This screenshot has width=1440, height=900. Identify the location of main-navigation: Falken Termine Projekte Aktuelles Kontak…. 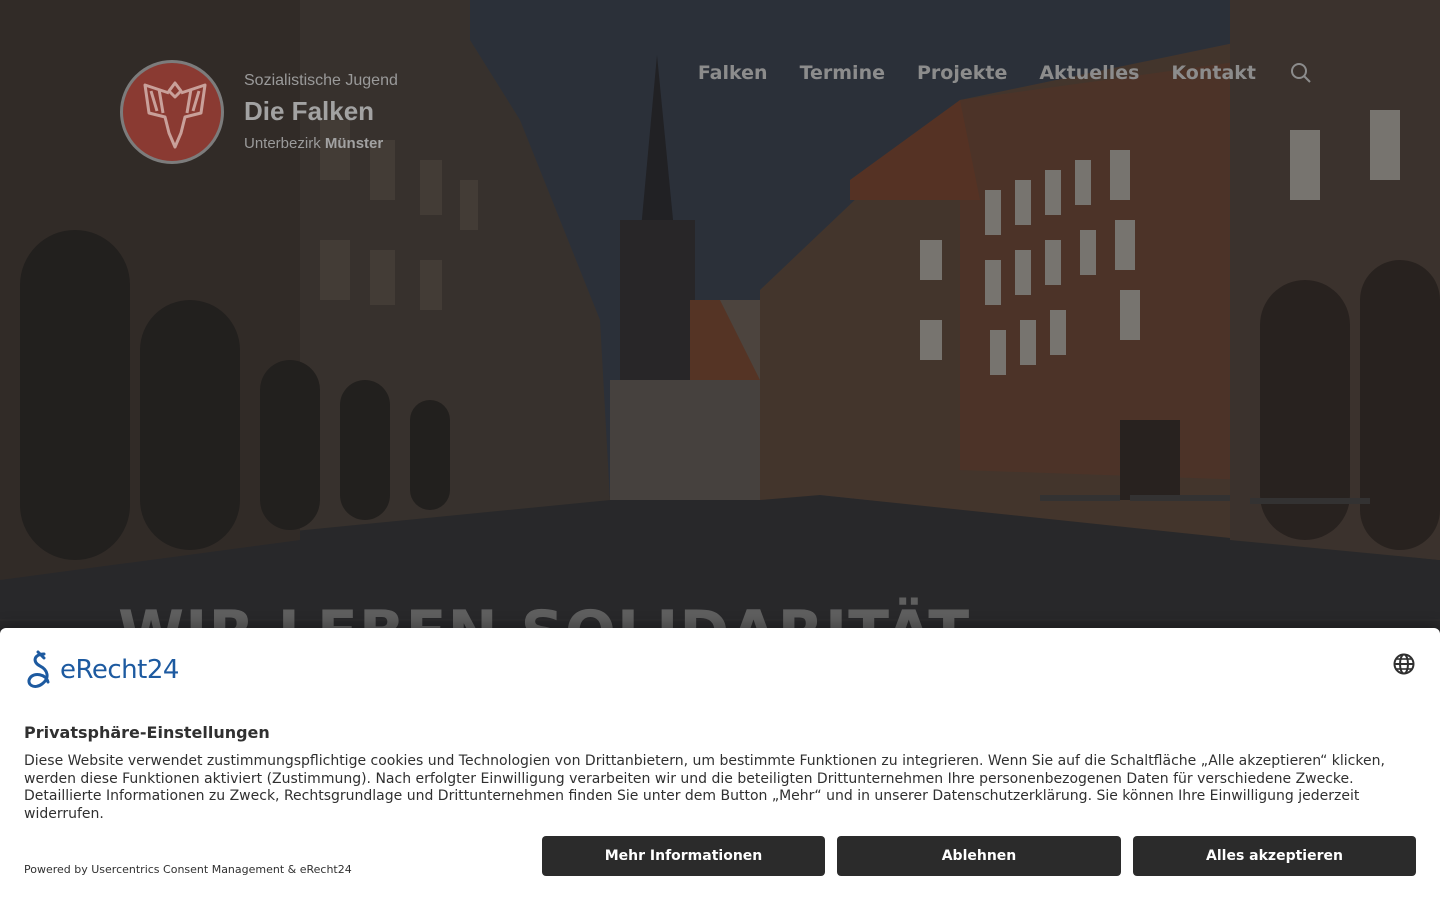
(1005, 73).